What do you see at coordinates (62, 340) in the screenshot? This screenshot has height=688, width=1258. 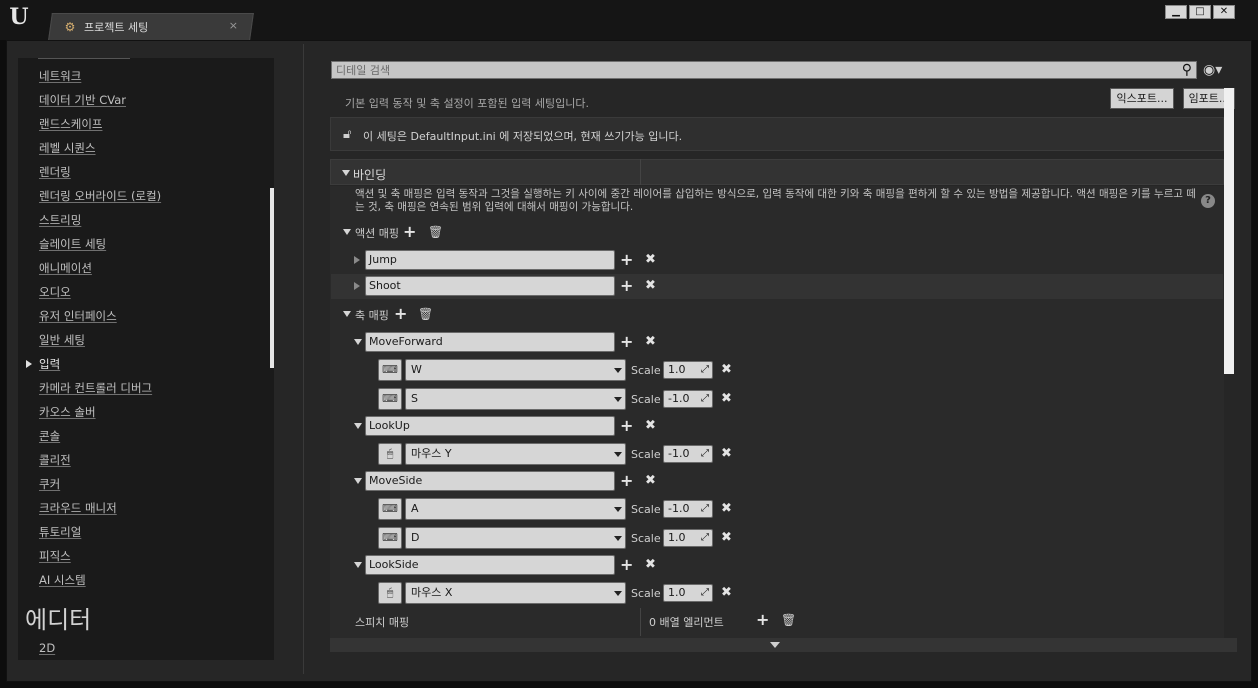 I see `nav-item: 일반 세팅` at bounding box center [62, 340].